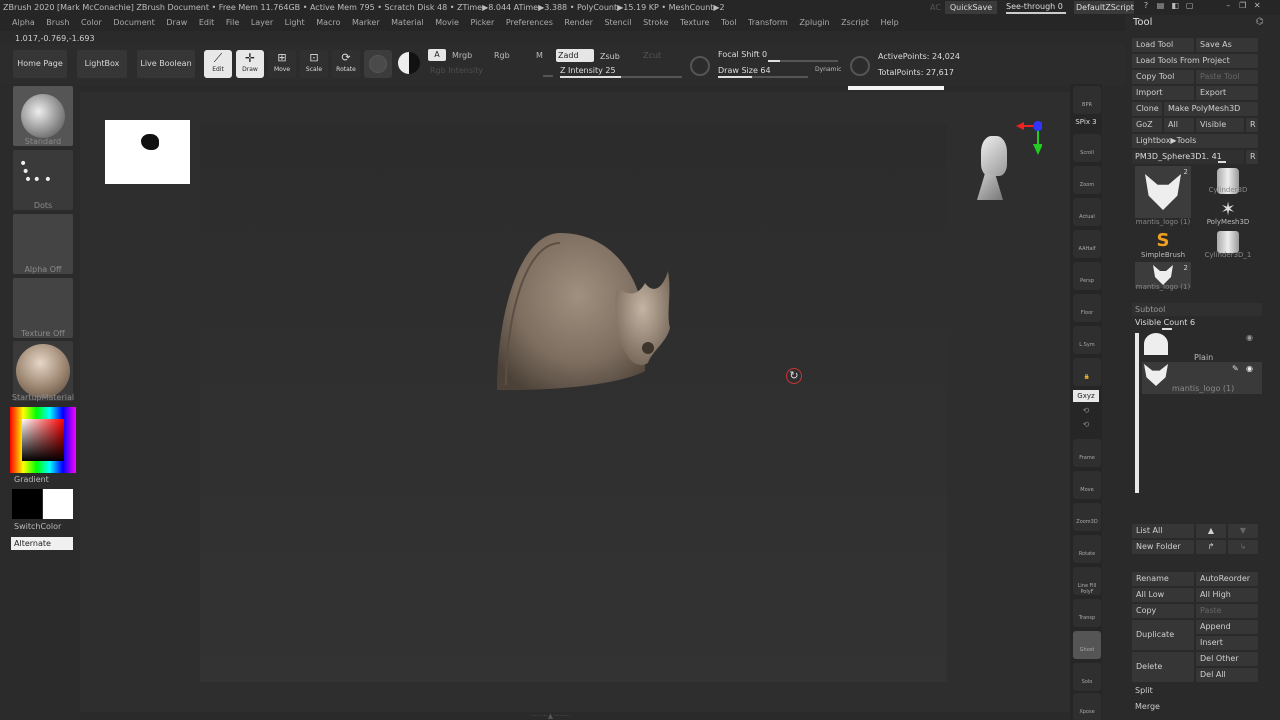 This screenshot has width=1280, height=720. What do you see at coordinates (1211, 109) in the screenshot?
I see `make-polymesh-button: Make PolyMesh3D` at bounding box center [1211, 109].